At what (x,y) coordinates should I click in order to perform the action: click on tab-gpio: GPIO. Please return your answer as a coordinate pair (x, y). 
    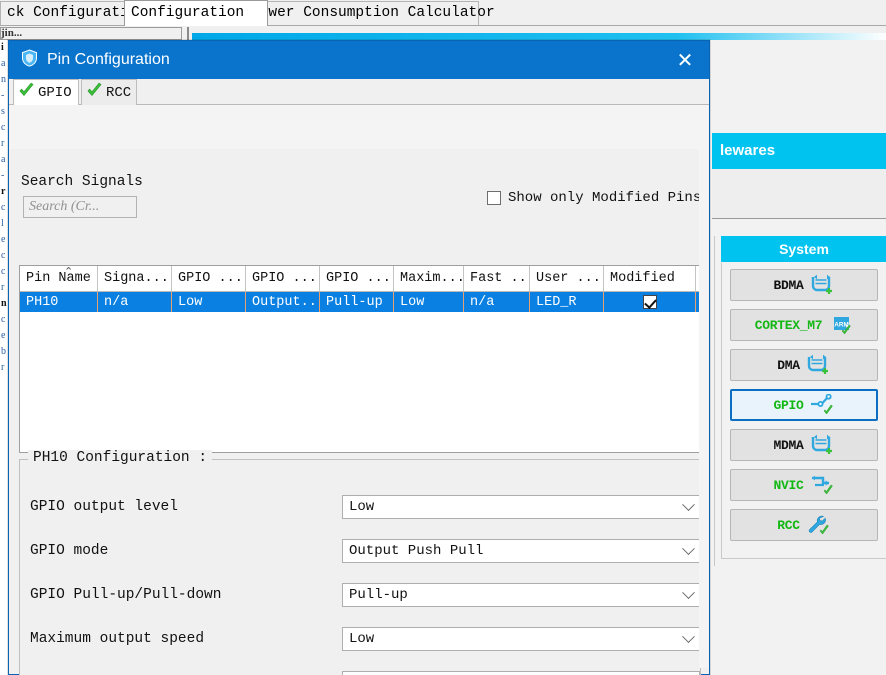
    Looking at the image, I should click on (46, 92).